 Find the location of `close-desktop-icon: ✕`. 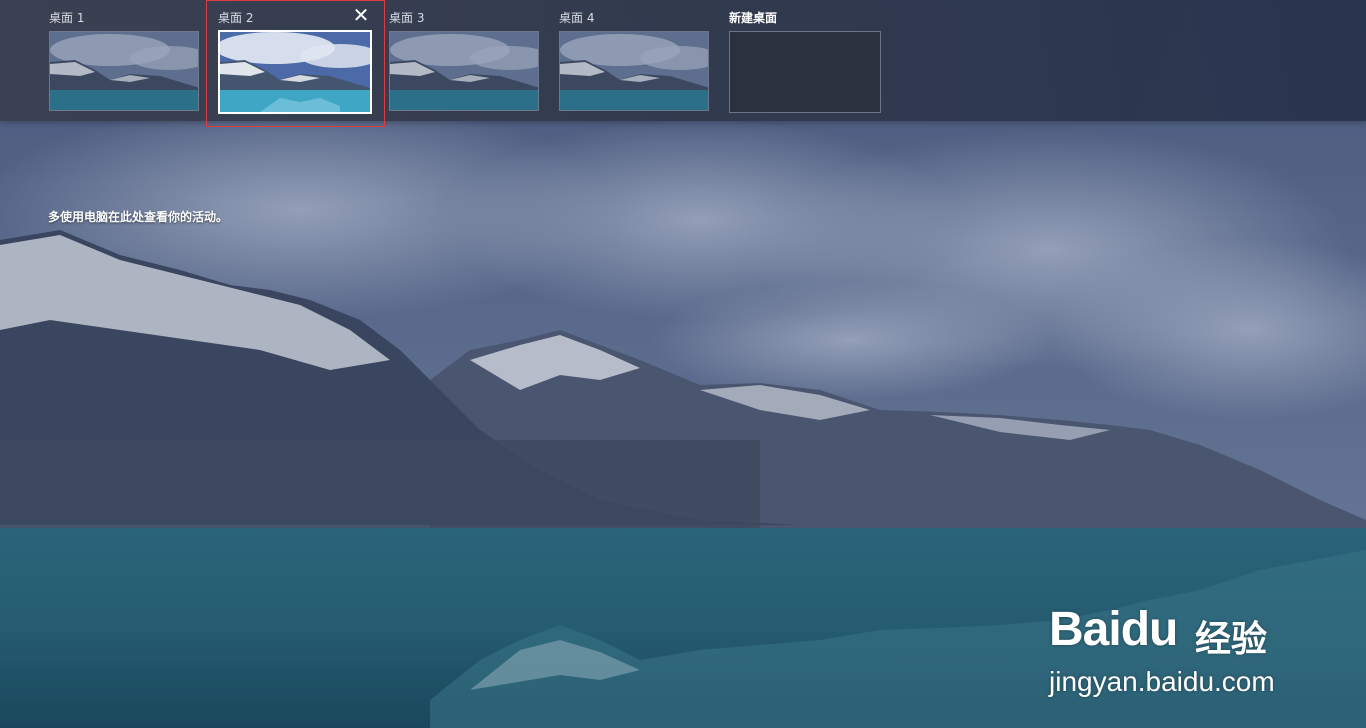

close-desktop-icon: ✕ is located at coordinates (361, 15).